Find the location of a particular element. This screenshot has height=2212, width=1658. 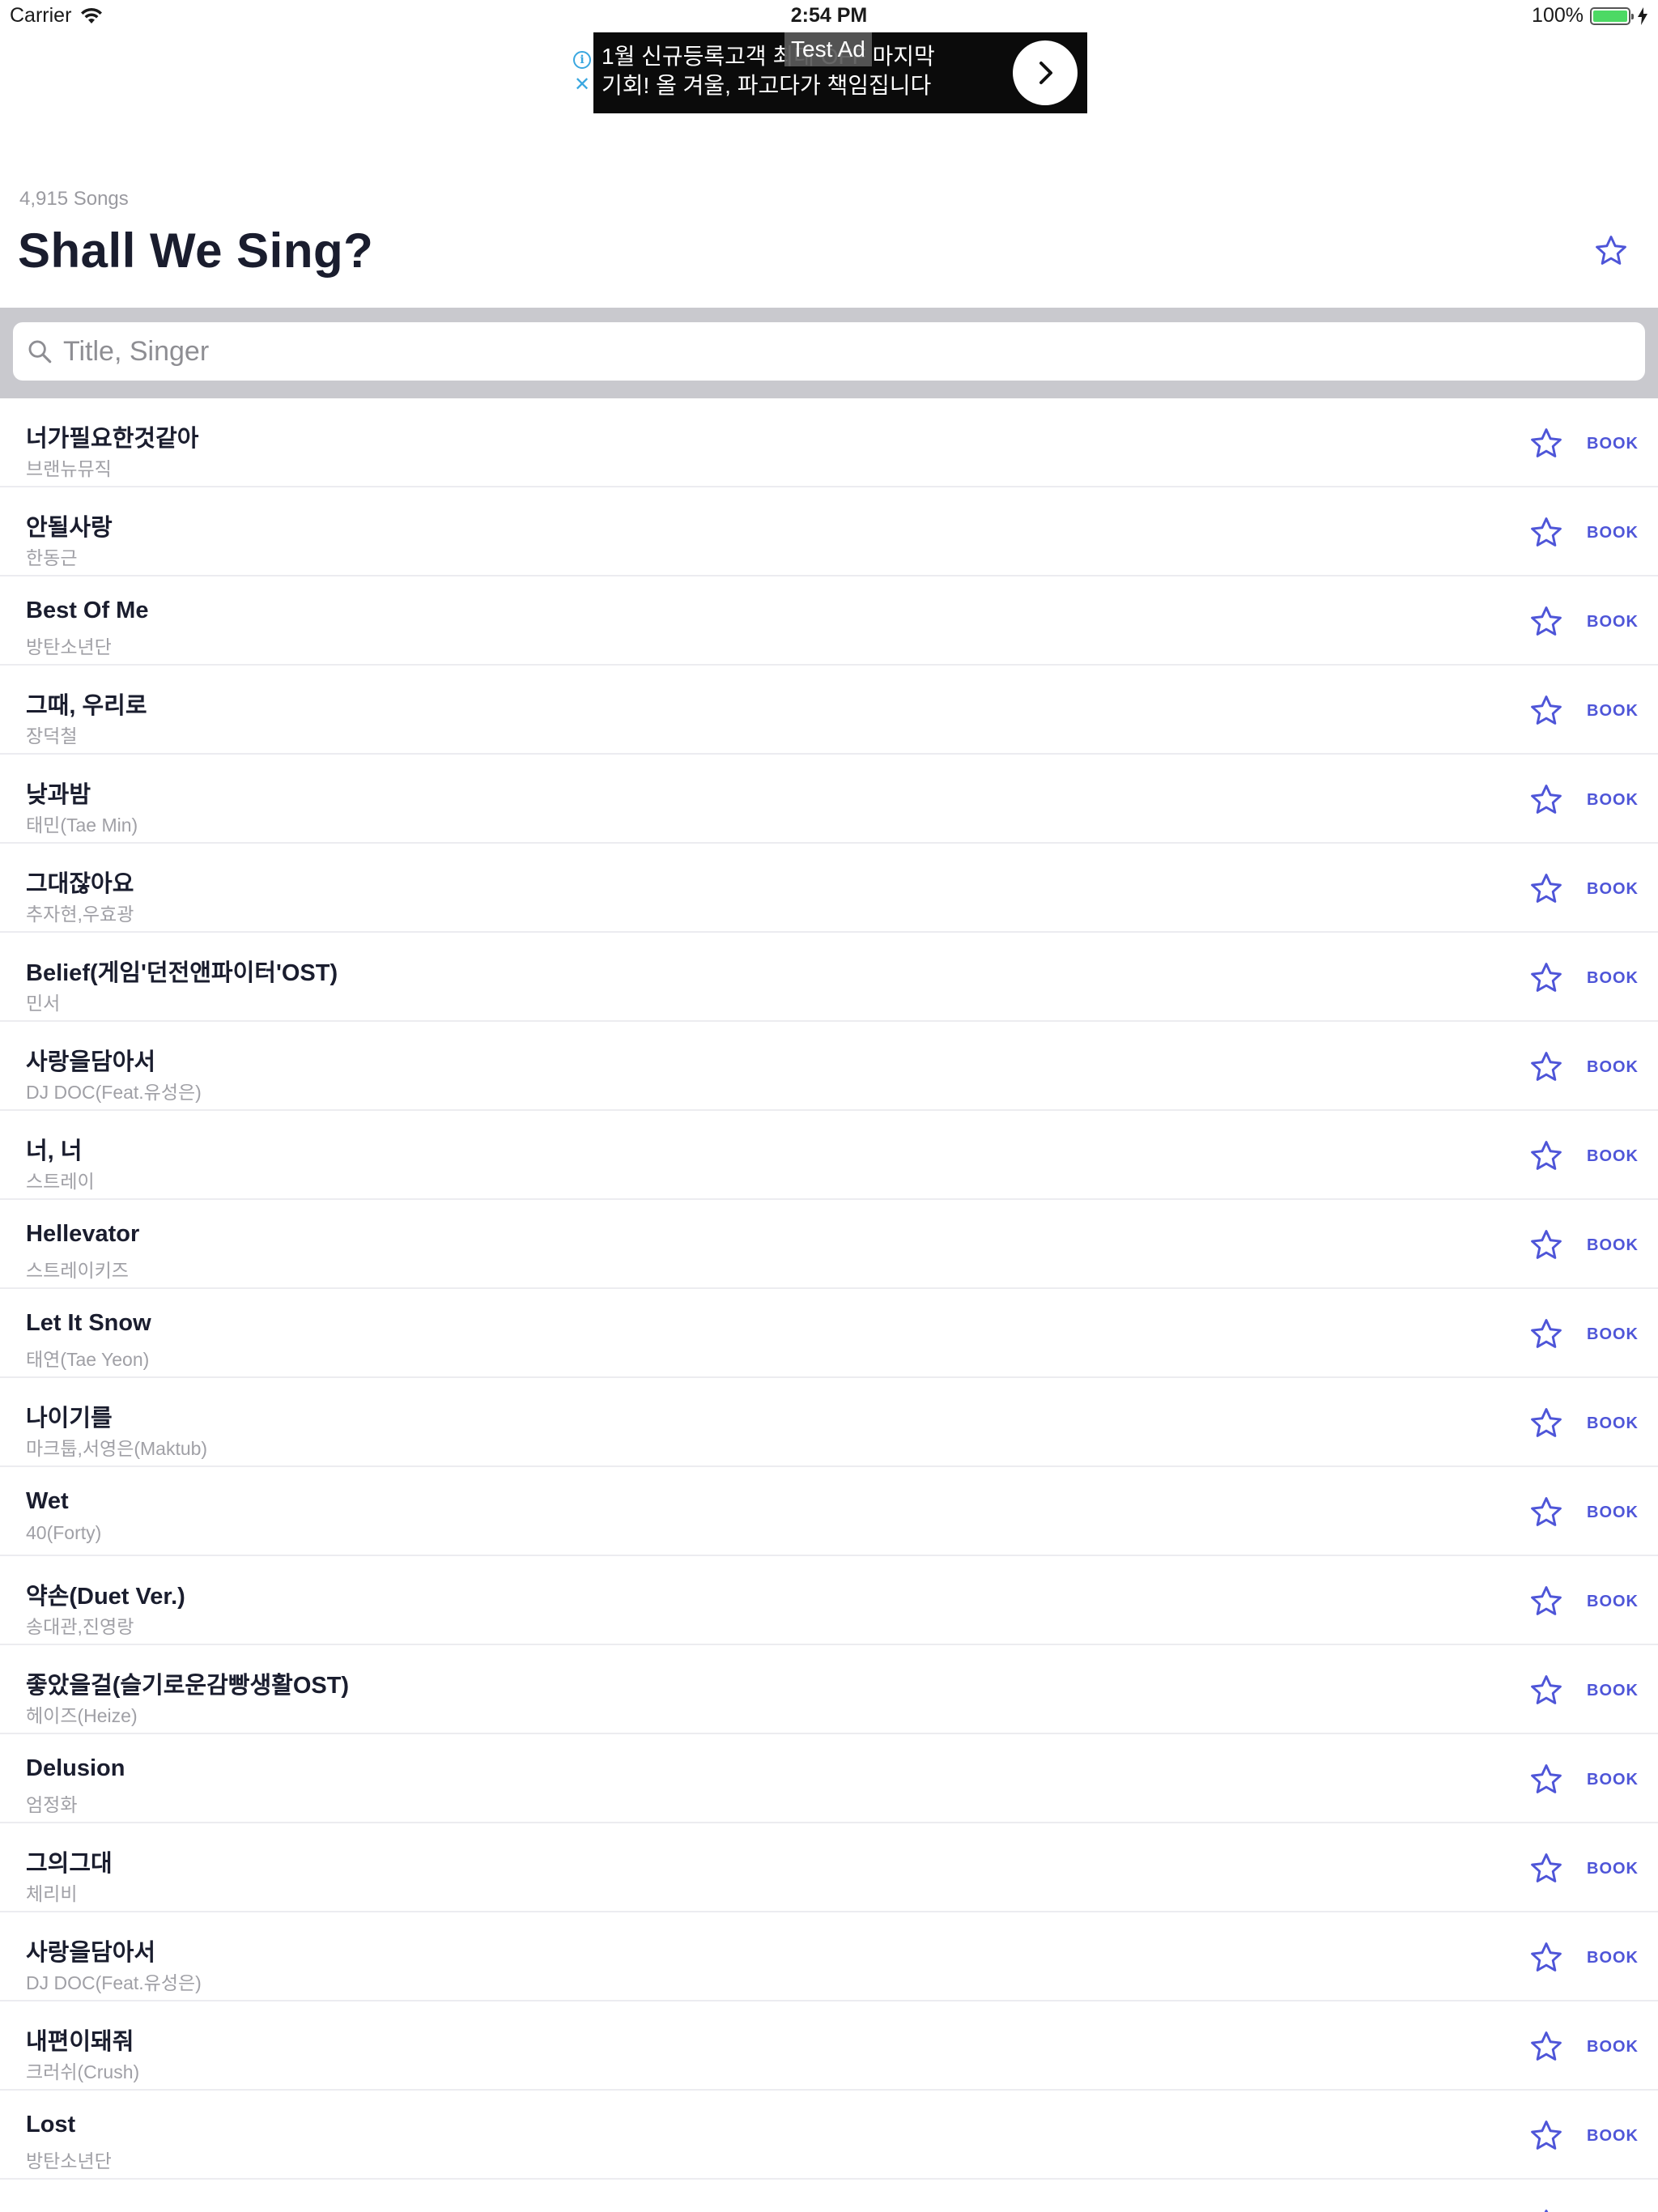

song-row: Let It Snow 태연(Tae Yeon) BOOK is located at coordinates (829, 1333).